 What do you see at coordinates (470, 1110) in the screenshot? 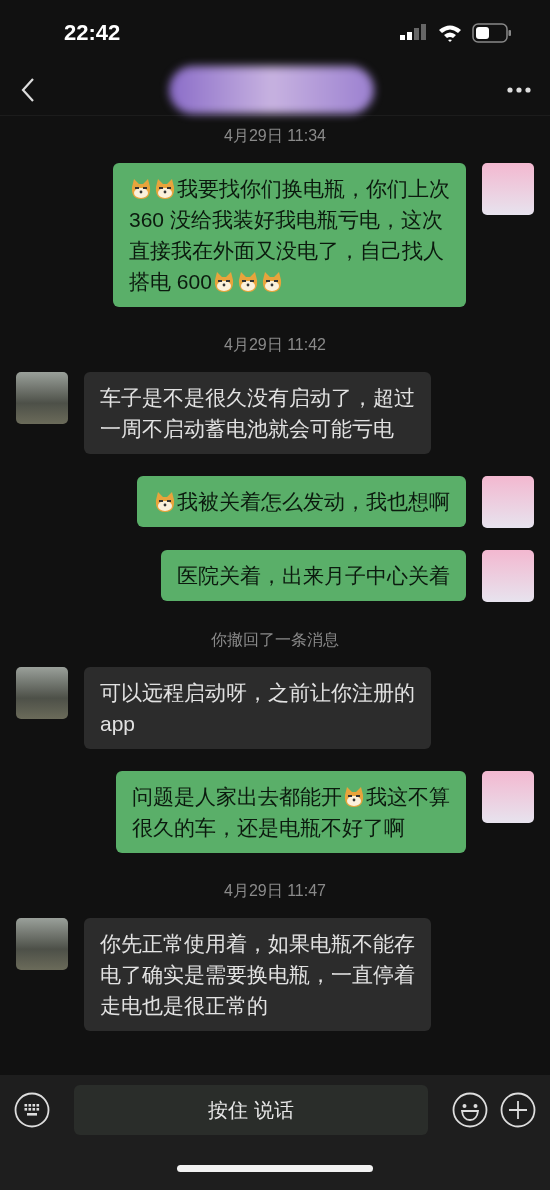
I see `smiley-icon` at bounding box center [470, 1110].